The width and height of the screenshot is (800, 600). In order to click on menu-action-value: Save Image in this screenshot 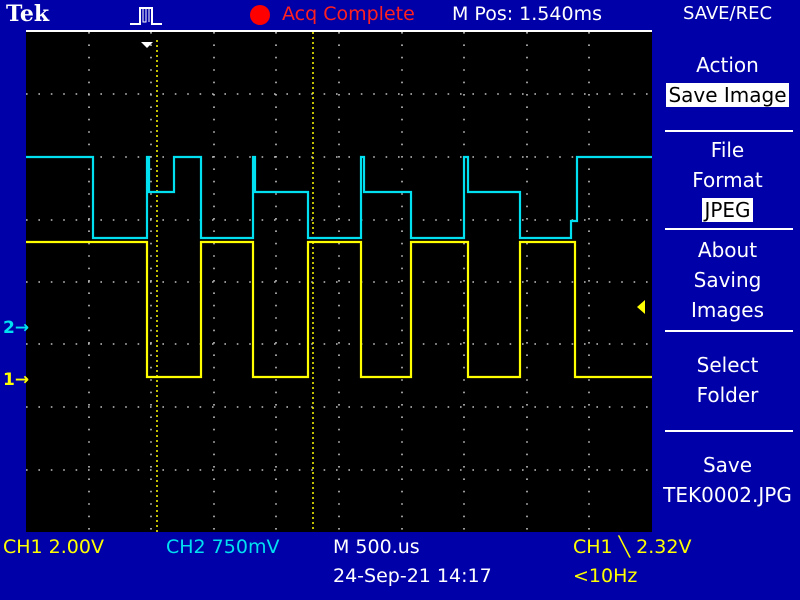, I will do `click(727, 95)`.